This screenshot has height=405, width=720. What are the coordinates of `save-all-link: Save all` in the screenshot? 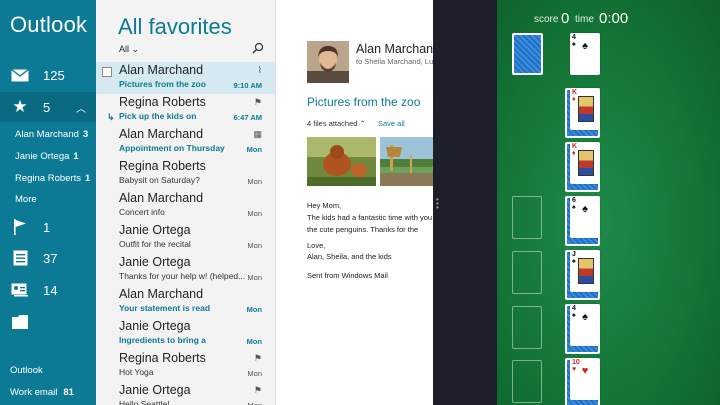 It's located at (391, 123).